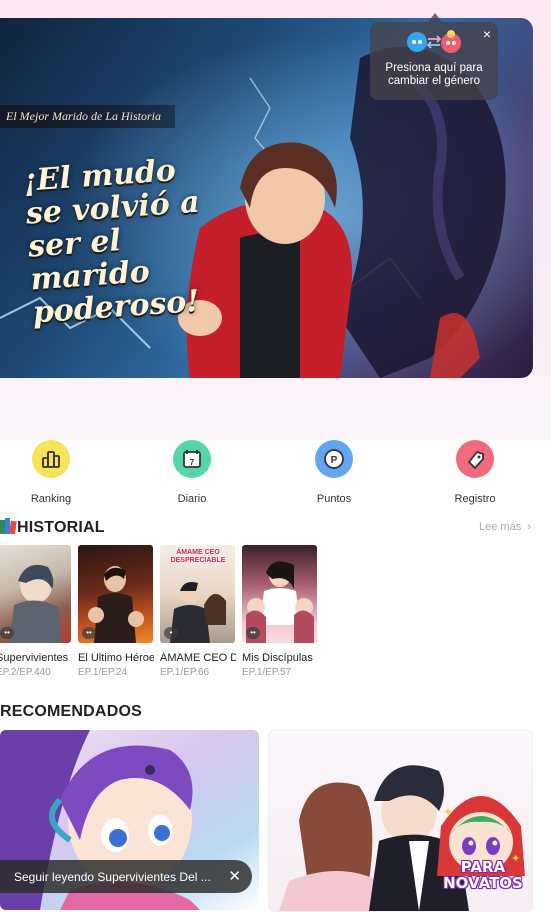 The image size is (551, 912). I want to click on svg-text: 7, so click(192, 462).